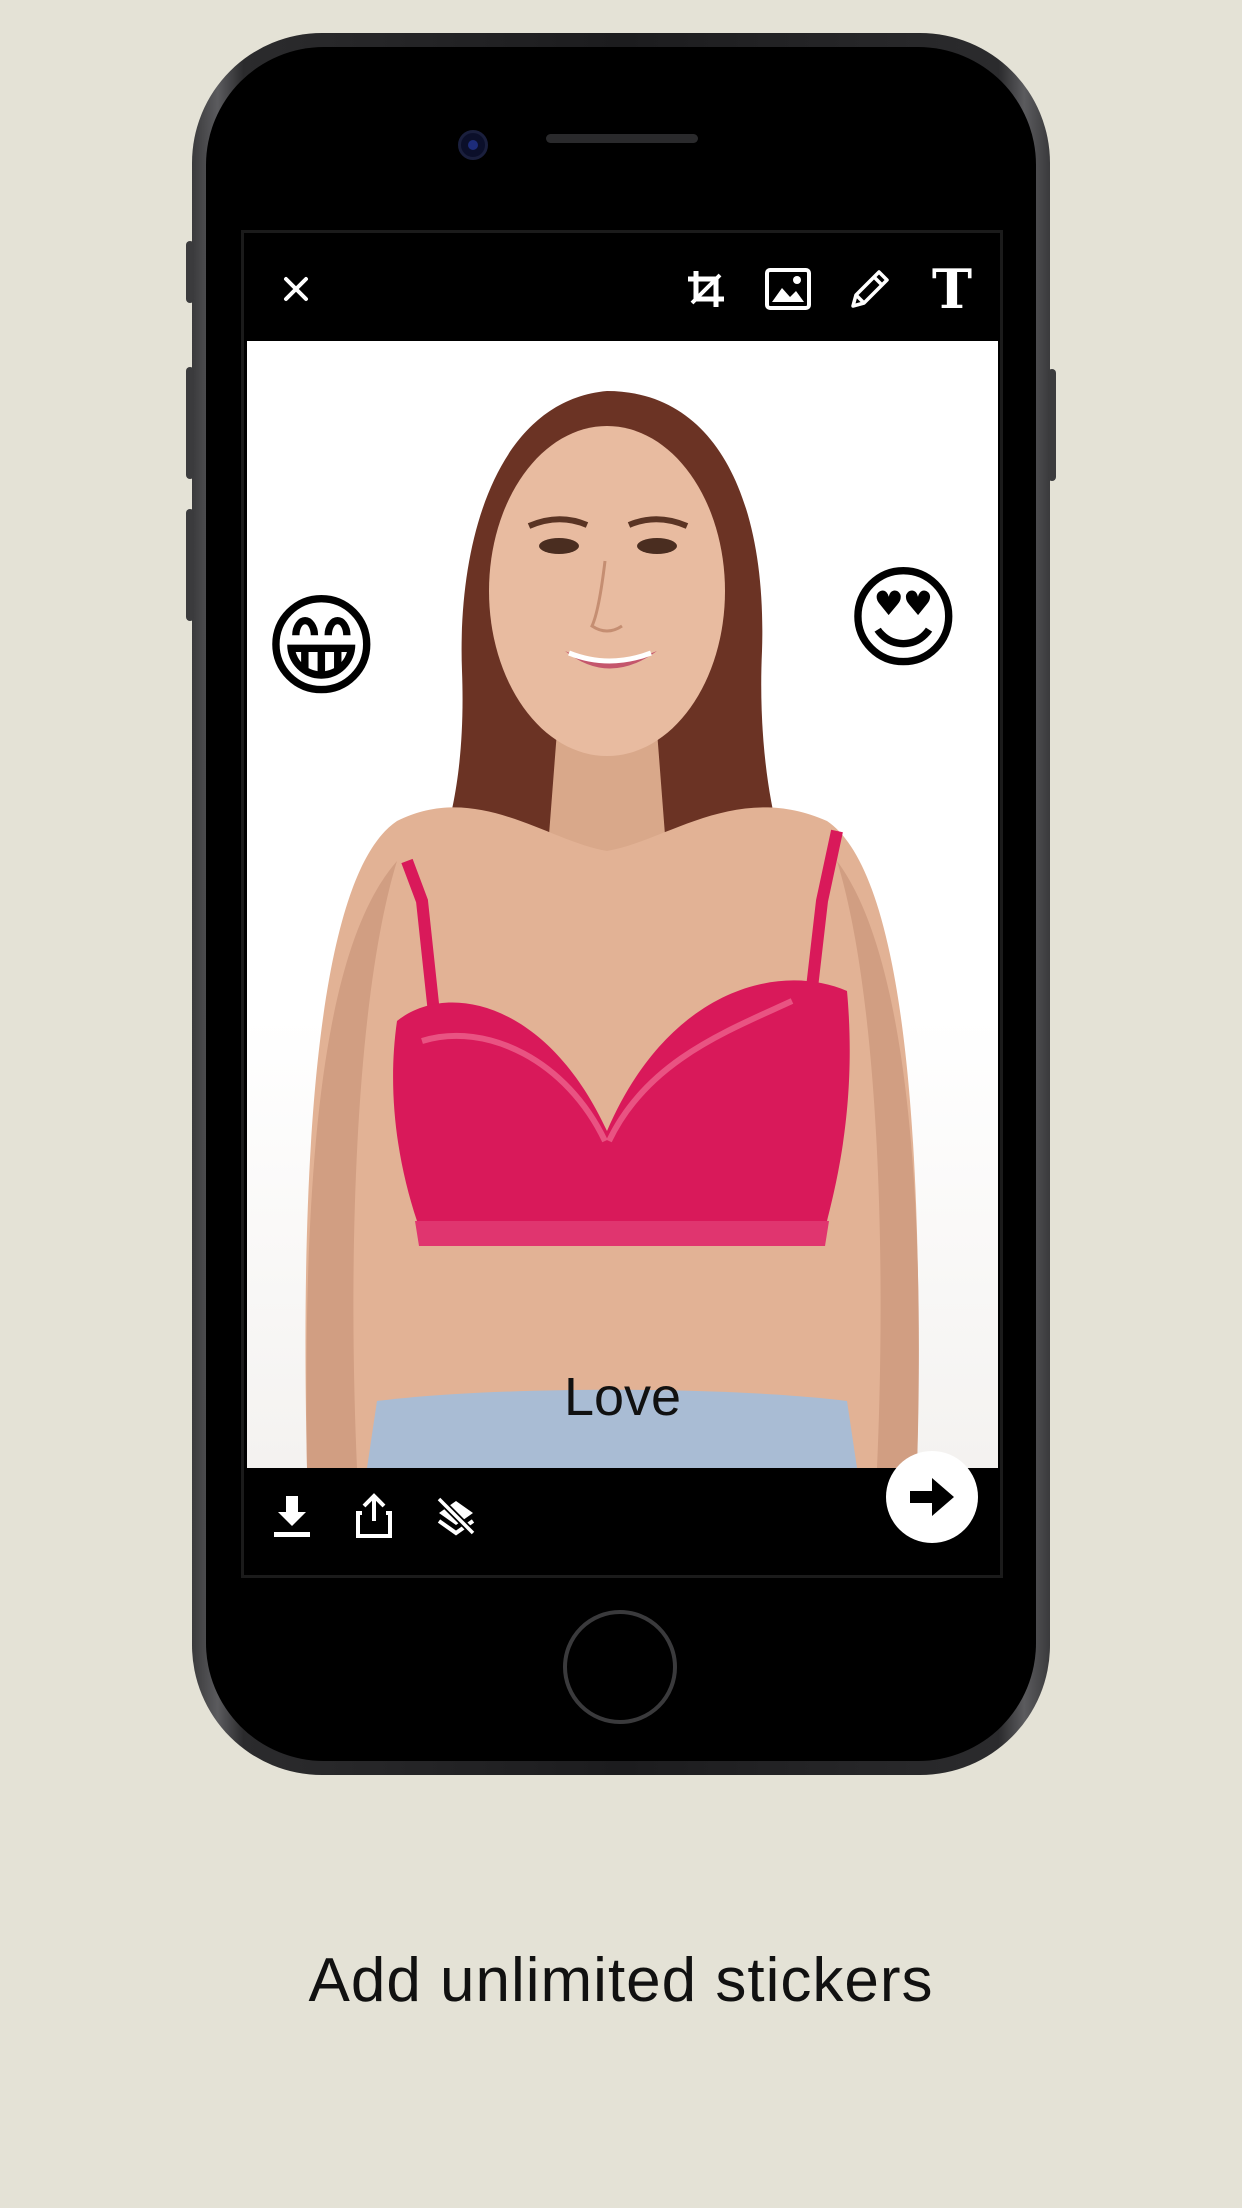 The width and height of the screenshot is (1242, 2208). I want to click on image-button, so click(788, 289).